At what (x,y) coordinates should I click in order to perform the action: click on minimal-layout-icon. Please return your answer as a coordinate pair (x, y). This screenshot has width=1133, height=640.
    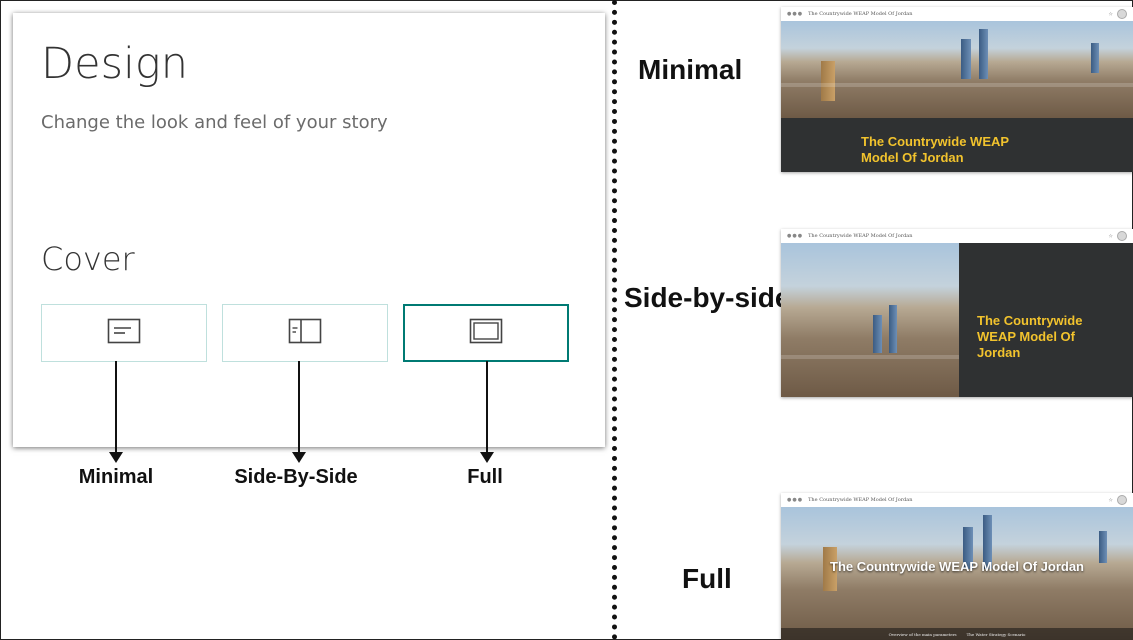
    Looking at the image, I should click on (124, 333).